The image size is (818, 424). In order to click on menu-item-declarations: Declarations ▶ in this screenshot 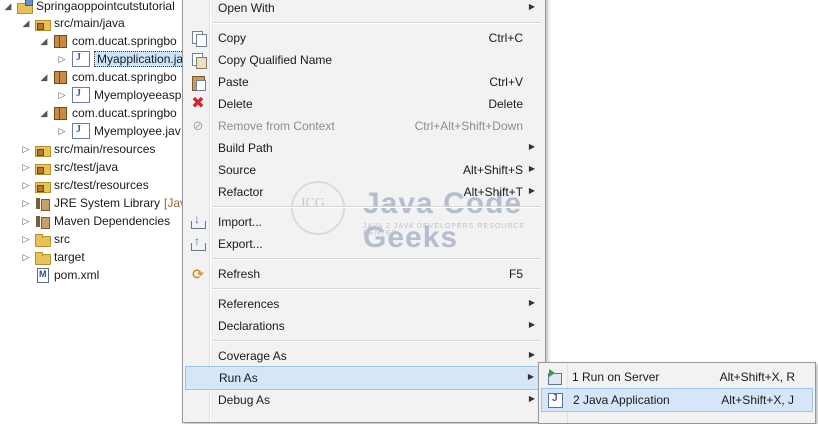, I will do `click(364, 326)`.